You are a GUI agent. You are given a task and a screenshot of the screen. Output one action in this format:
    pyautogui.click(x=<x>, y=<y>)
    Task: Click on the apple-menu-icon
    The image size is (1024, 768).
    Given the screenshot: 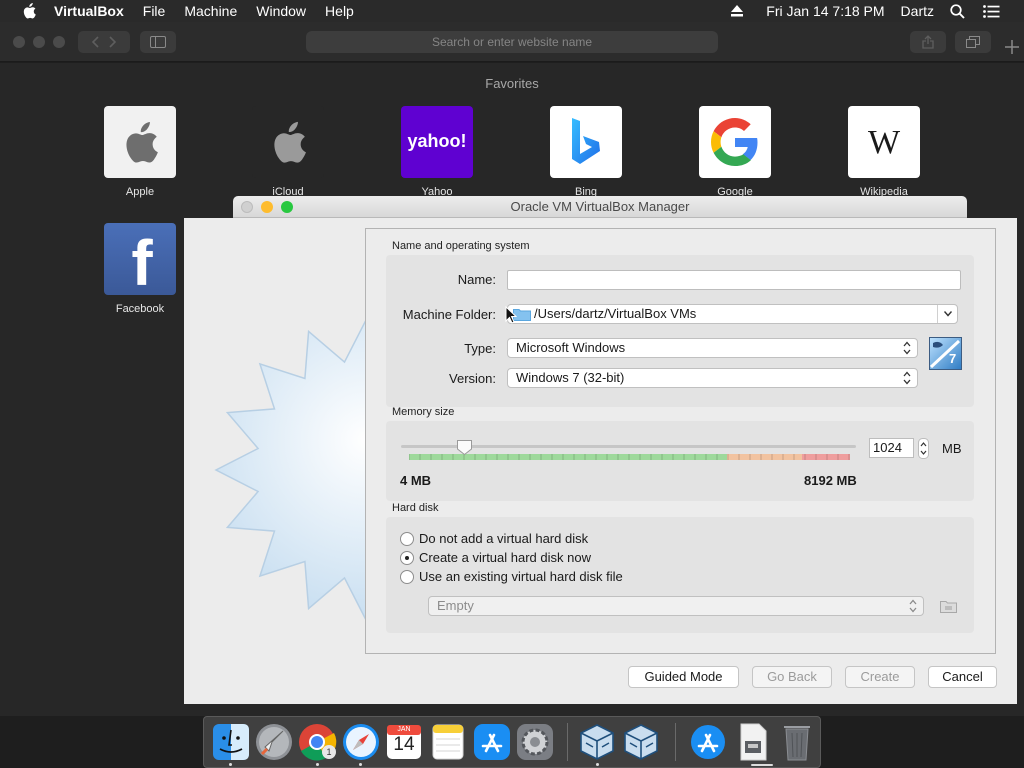 What is the action you would take?
    pyautogui.click(x=29, y=11)
    